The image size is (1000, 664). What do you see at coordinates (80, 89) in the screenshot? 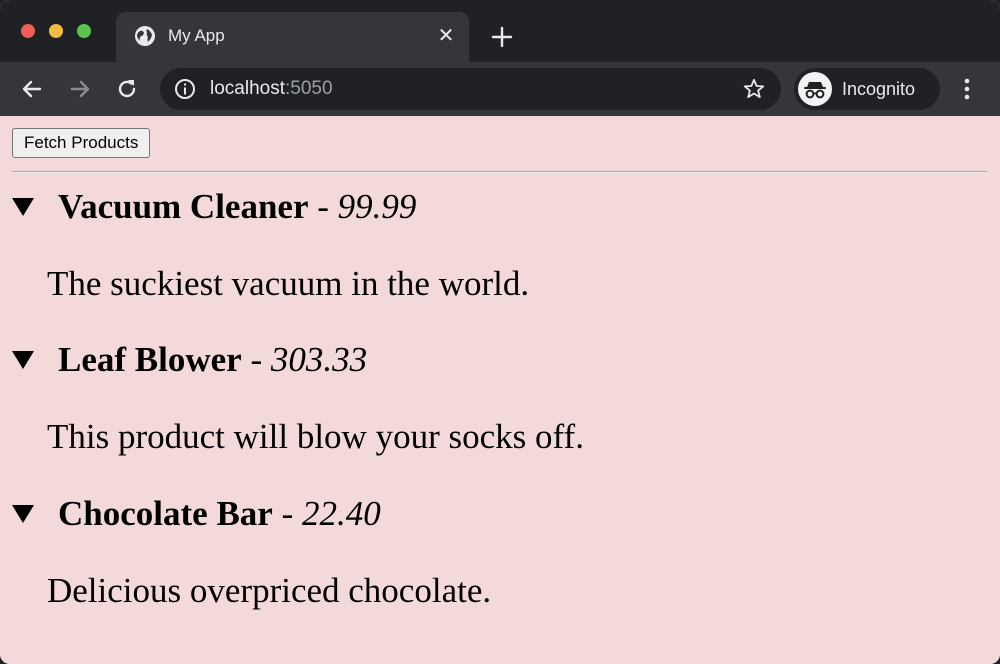
I see `forward-arrow-icon` at bounding box center [80, 89].